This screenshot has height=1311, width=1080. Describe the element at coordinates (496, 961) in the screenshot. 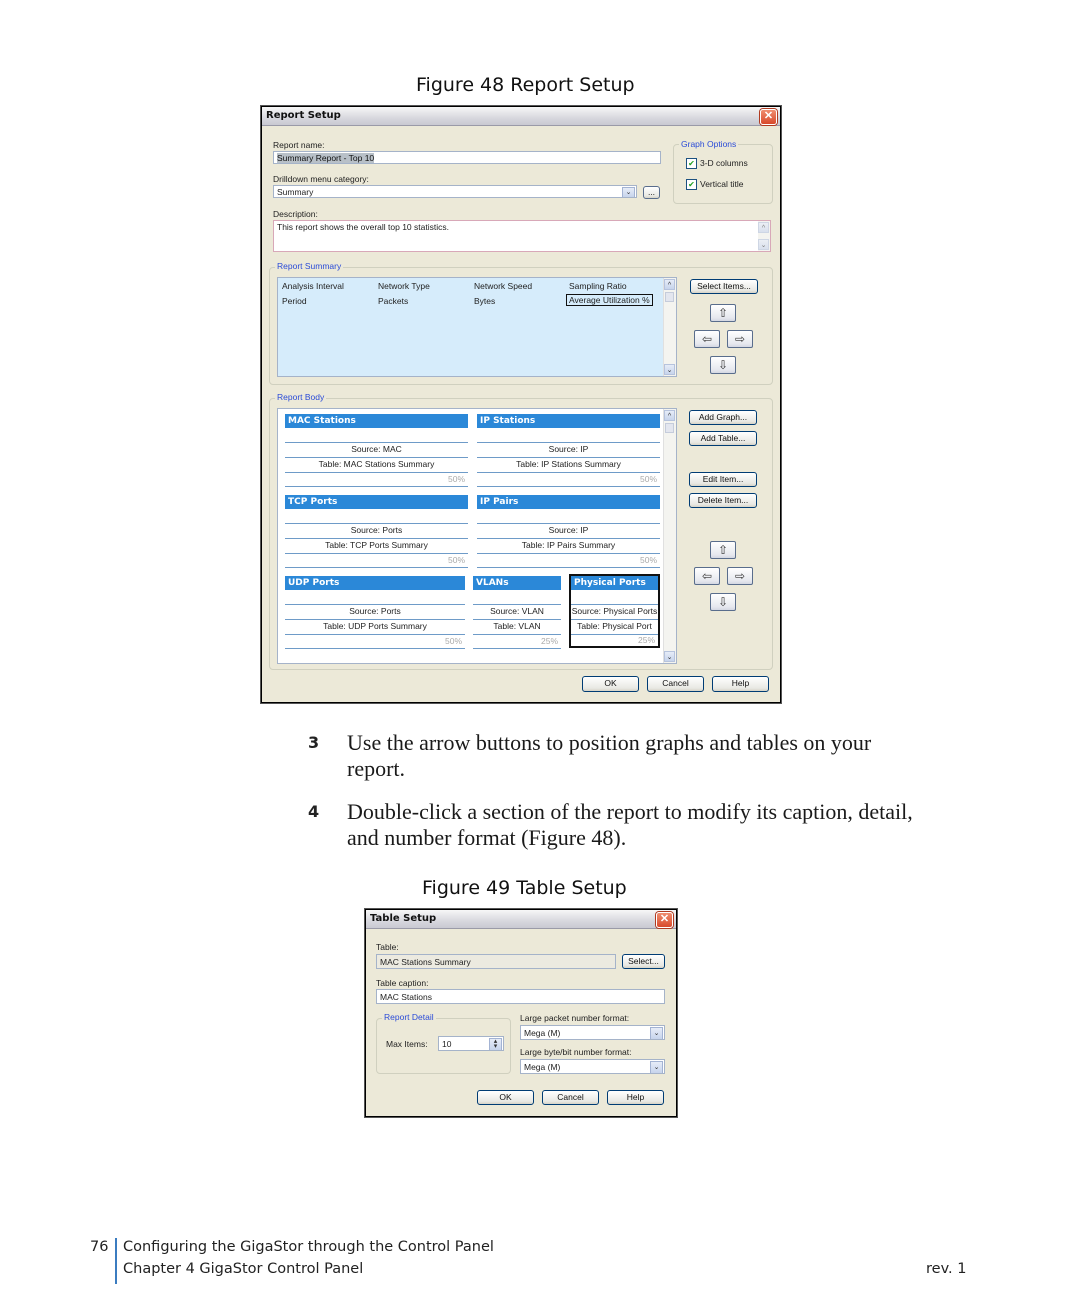

I see `table-field: MAC Stations Summary` at that location.